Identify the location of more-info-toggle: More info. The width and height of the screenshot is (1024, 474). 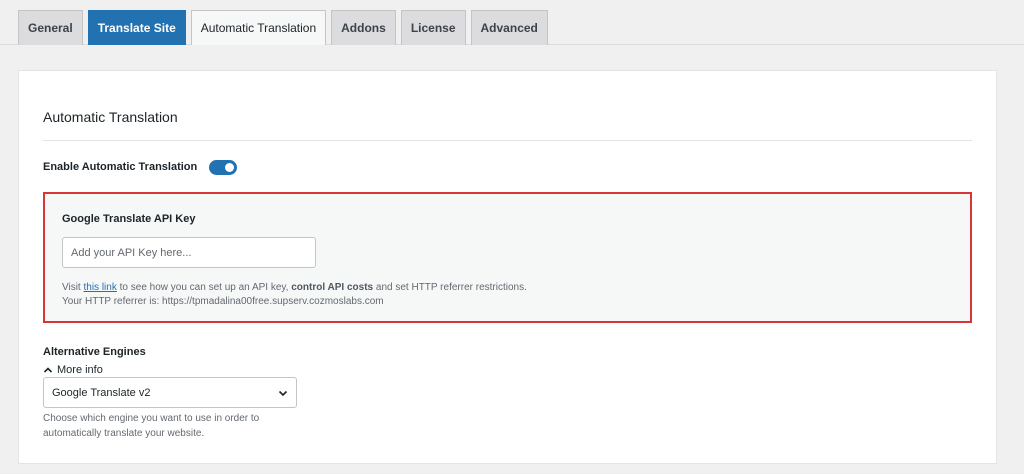
(73, 370).